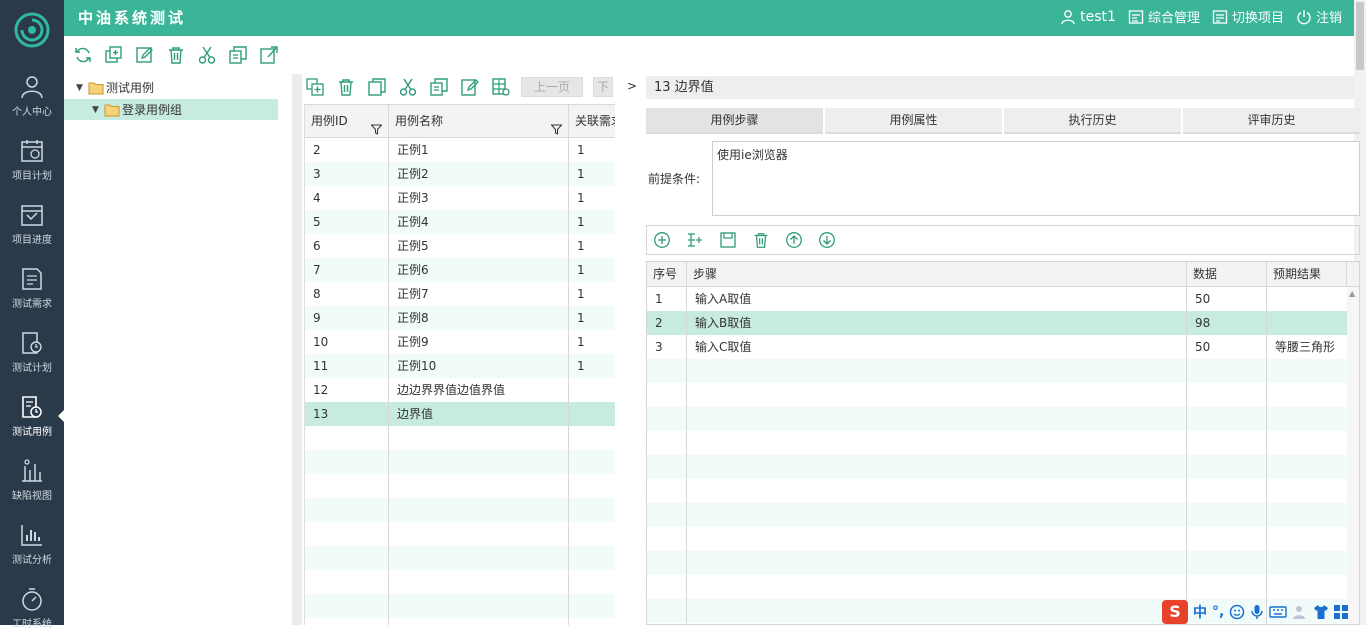 The width and height of the screenshot is (1366, 640). Describe the element at coordinates (144, 54) in the screenshot. I see `edit-icon` at that location.